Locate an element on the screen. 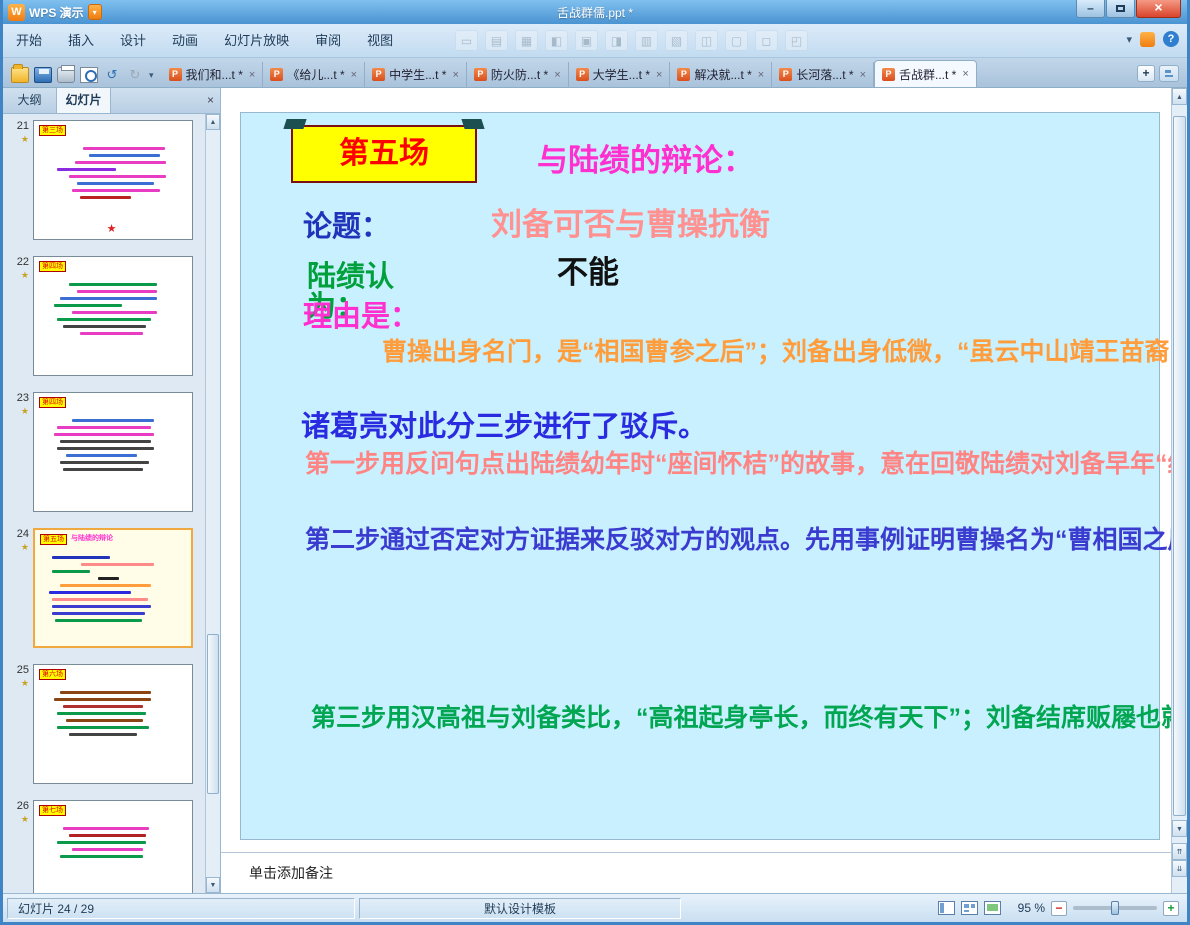  tab-outline: 大纲 is located at coordinates (30, 100).